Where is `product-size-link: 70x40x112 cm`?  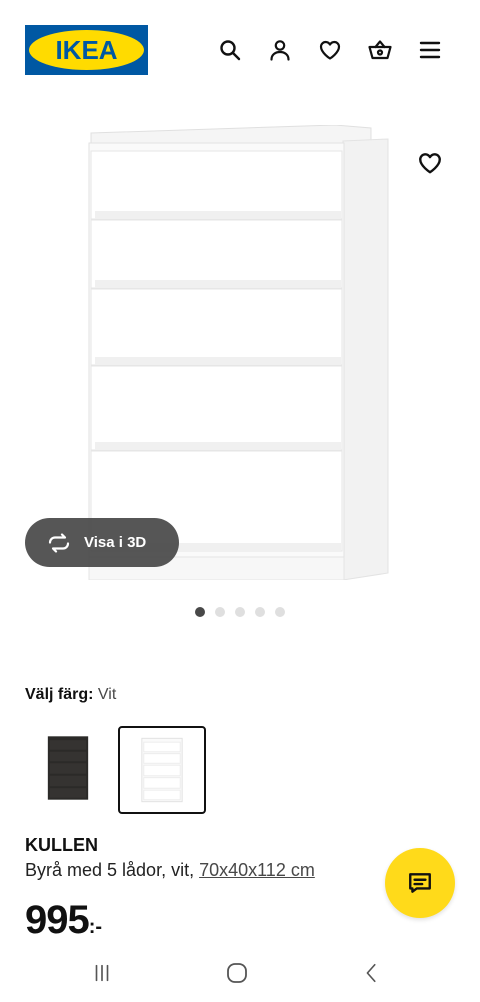 product-size-link: 70x40x112 cm is located at coordinates (257, 870).